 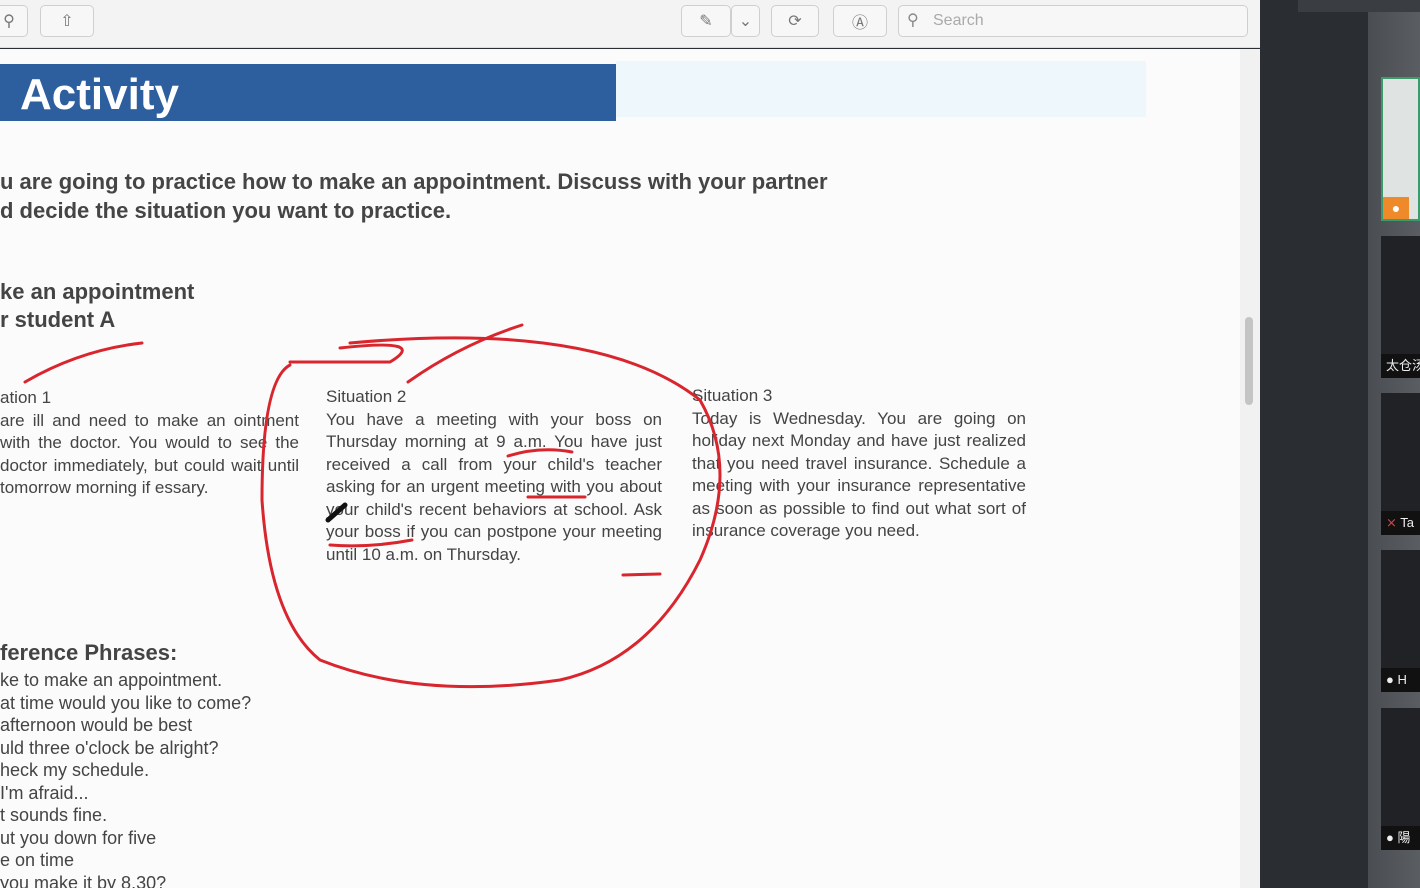 I want to click on chevron-down-icon: ⌄, so click(x=745, y=21).